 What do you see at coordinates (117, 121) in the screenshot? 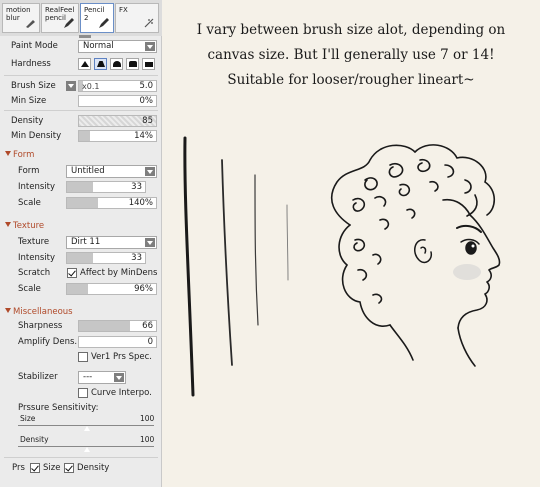
I see `density-slider: 85` at bounding box center [117, 121].